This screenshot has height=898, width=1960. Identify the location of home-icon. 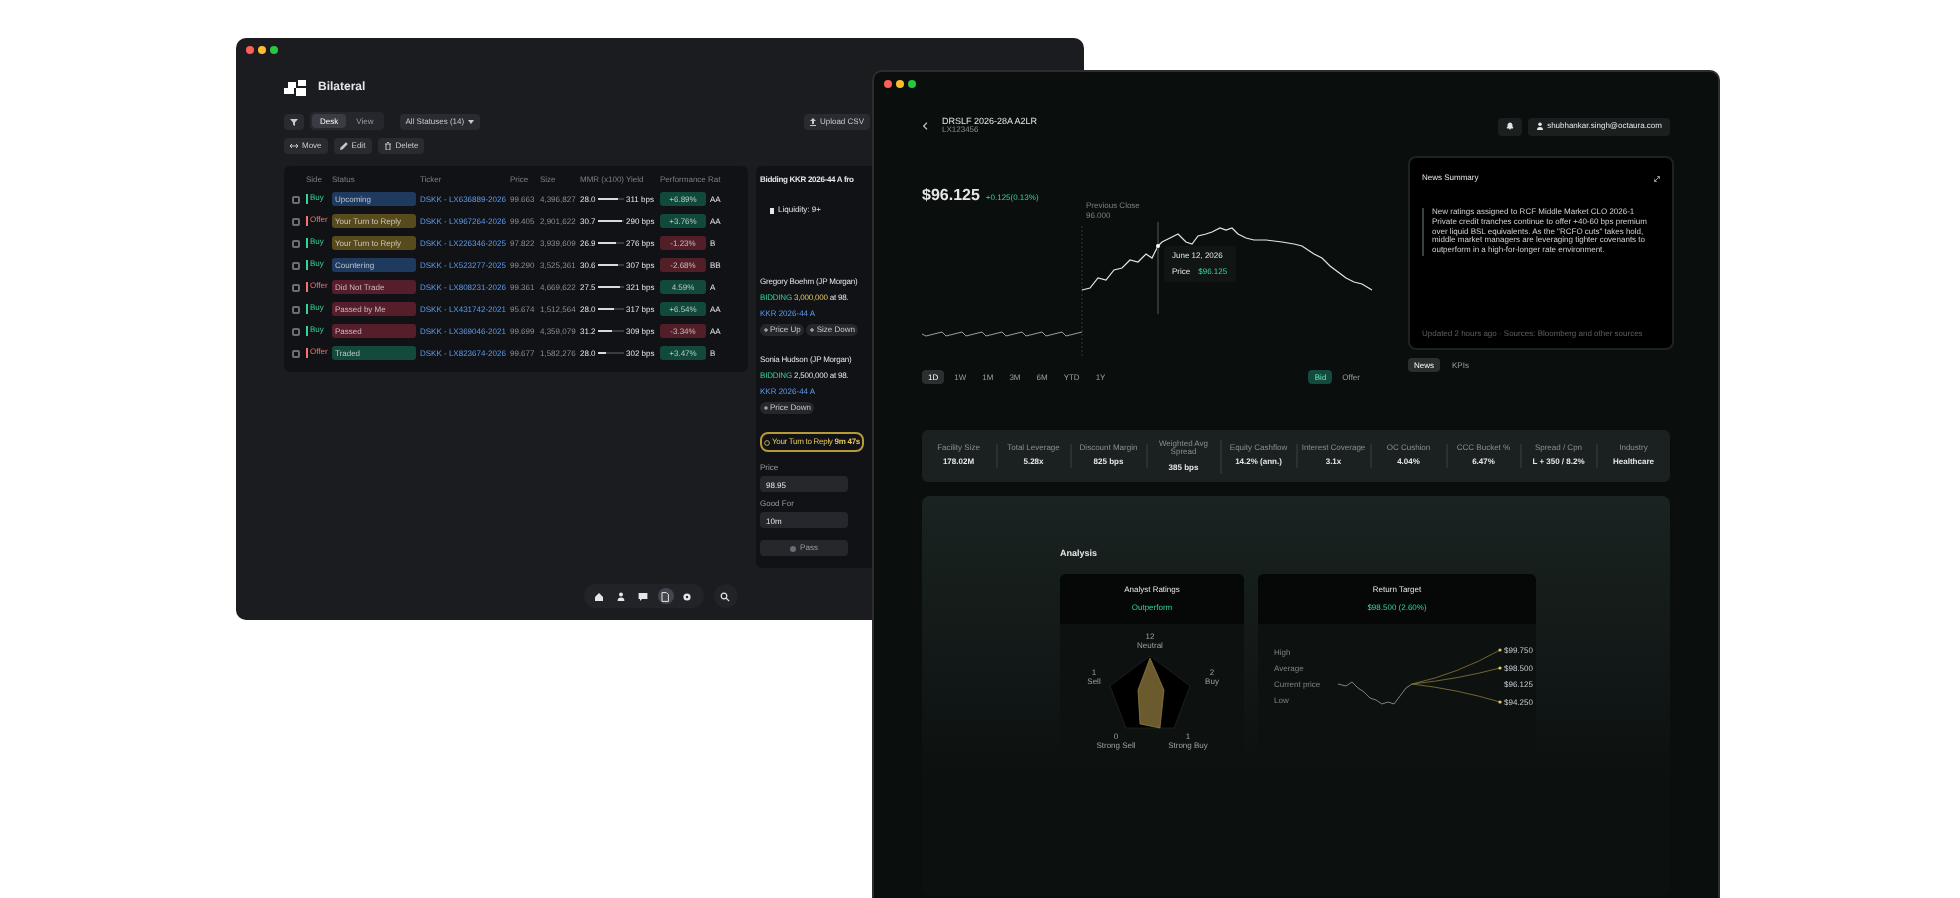
(599, 596).